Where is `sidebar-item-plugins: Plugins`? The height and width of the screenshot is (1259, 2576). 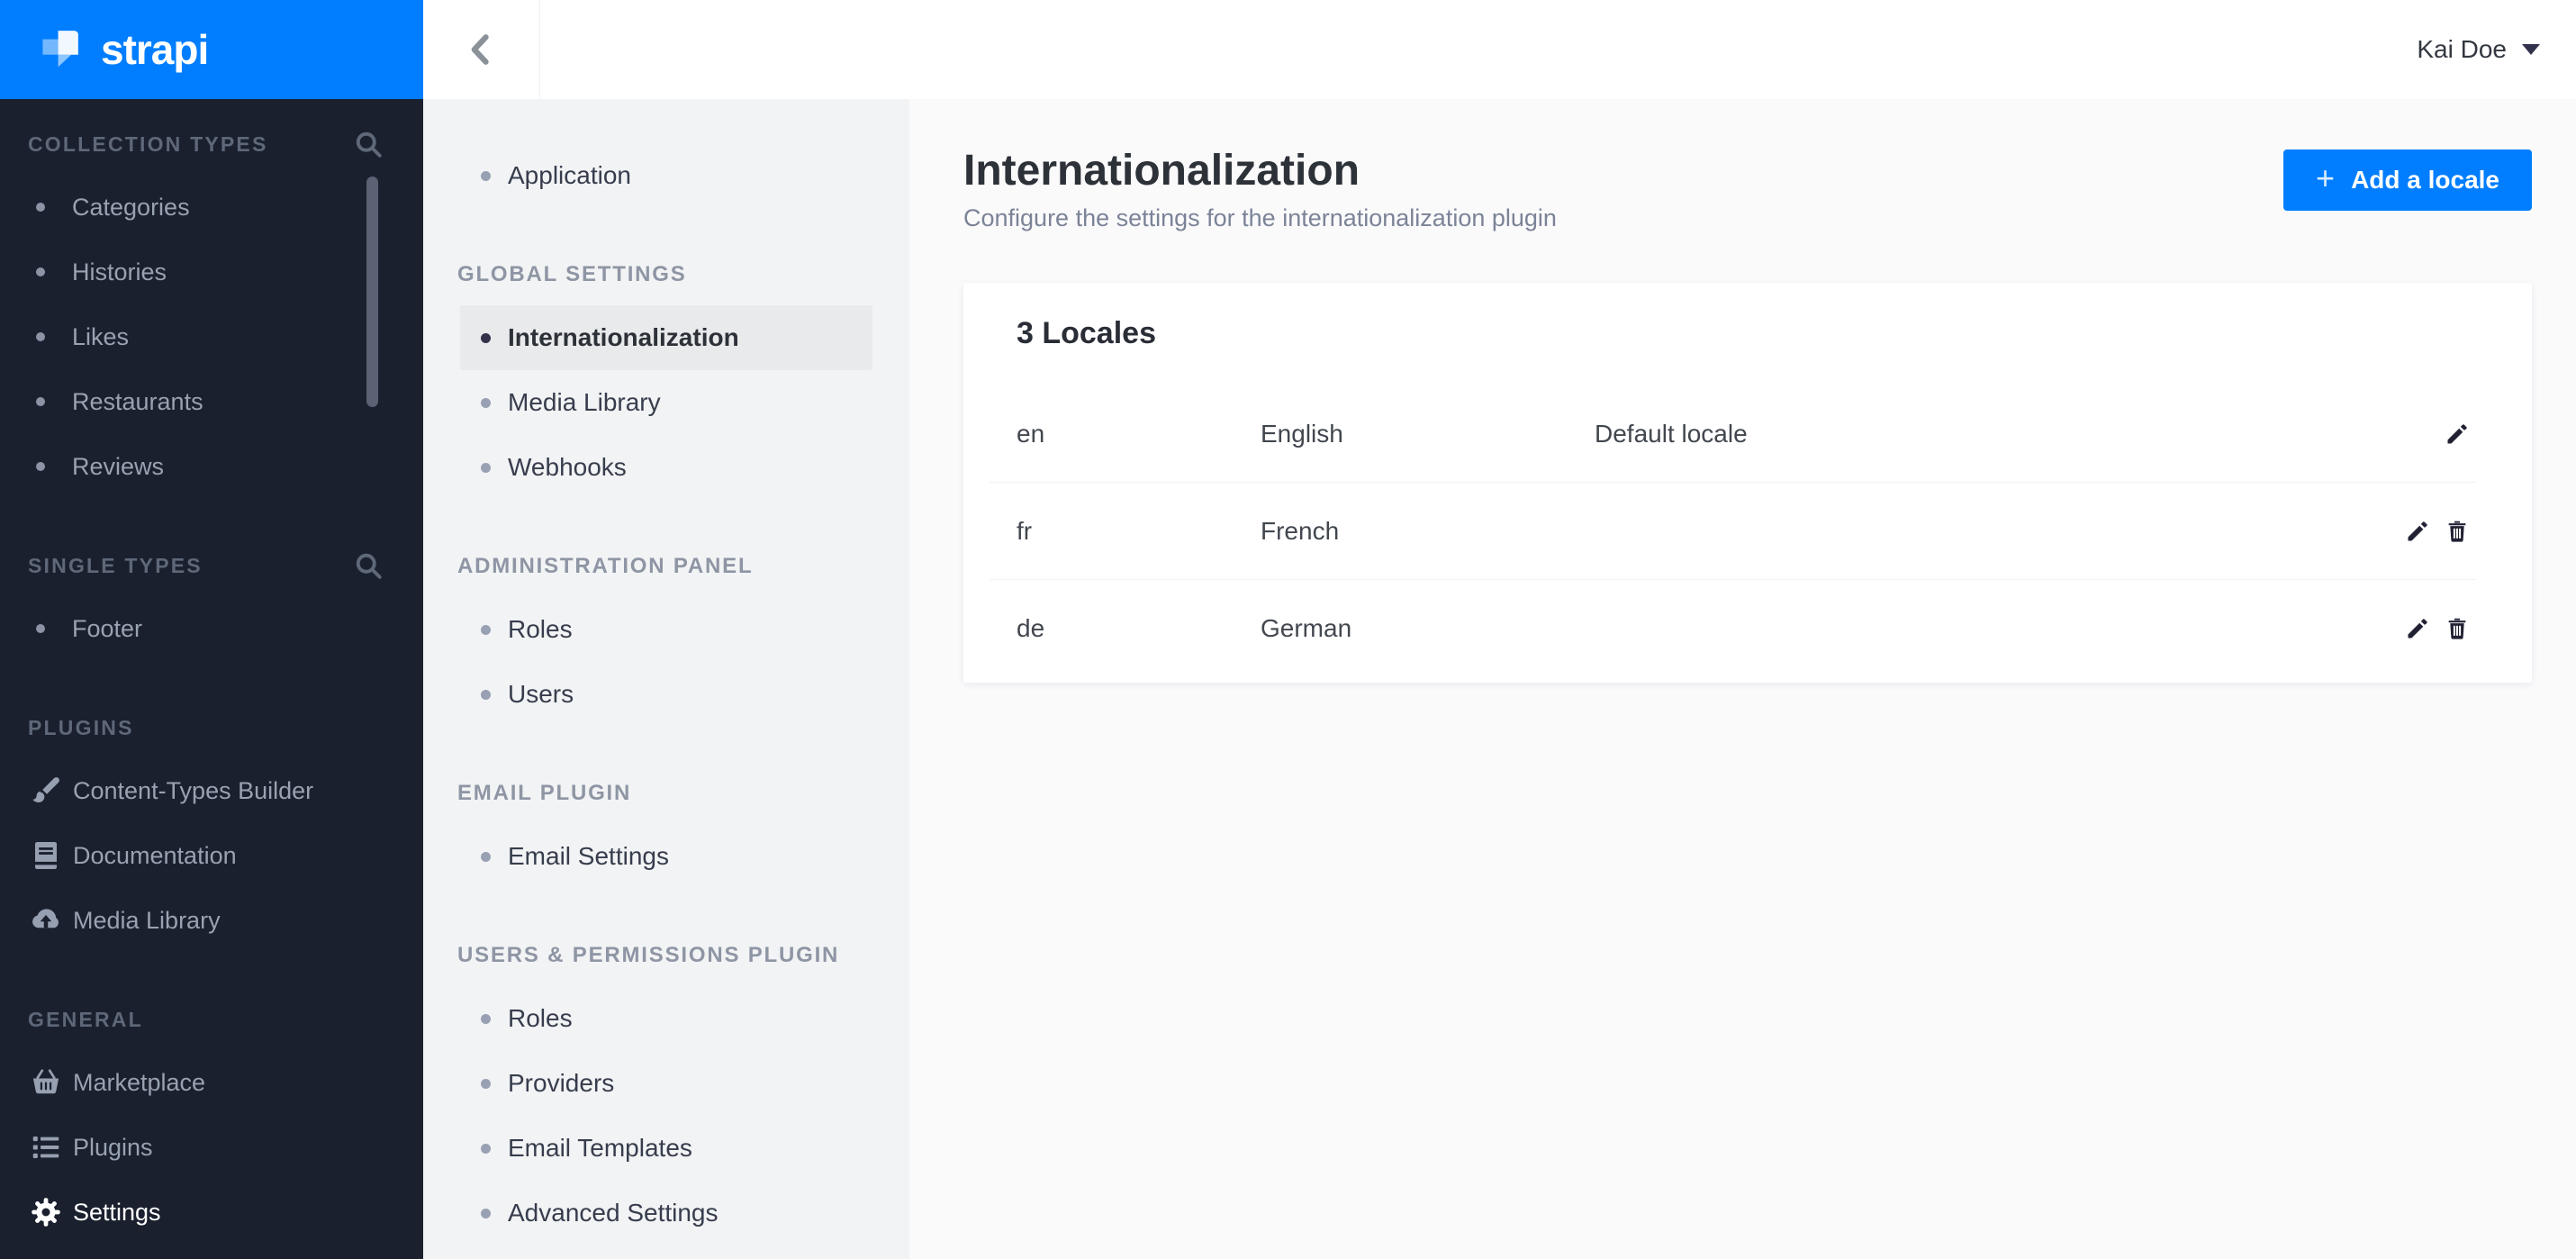 sidebar-item-plugins: Plugins is located at coordinates (211, 1147).